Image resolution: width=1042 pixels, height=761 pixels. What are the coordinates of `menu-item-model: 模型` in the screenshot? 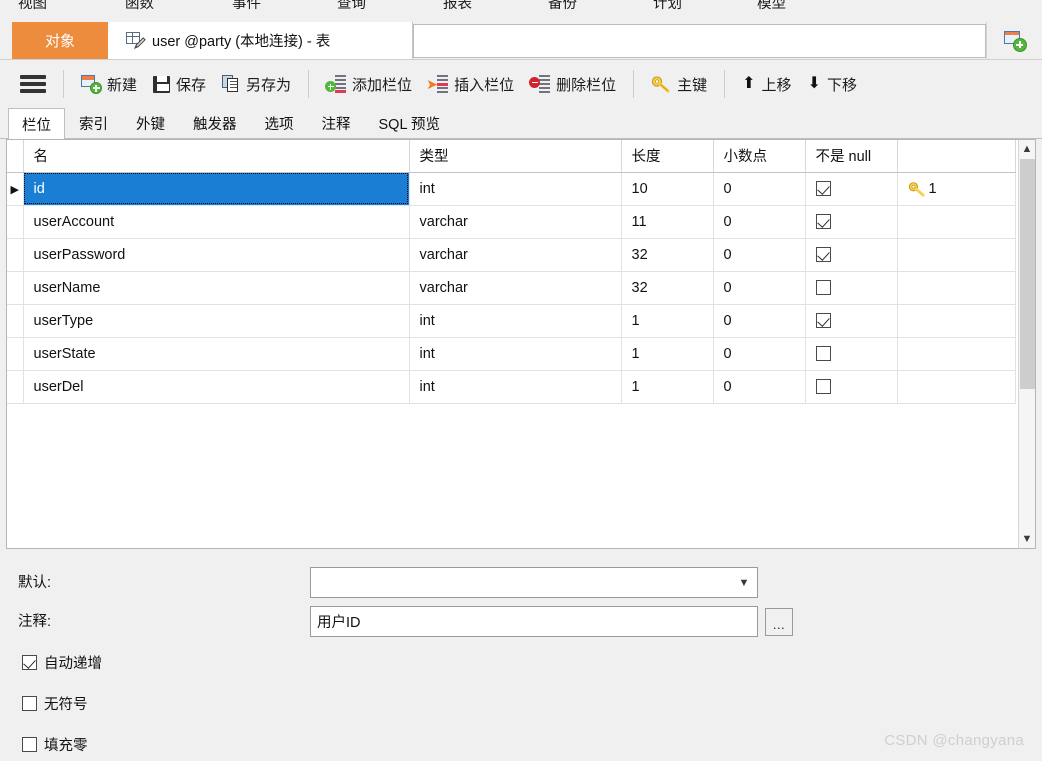 It's located at (771, 7).